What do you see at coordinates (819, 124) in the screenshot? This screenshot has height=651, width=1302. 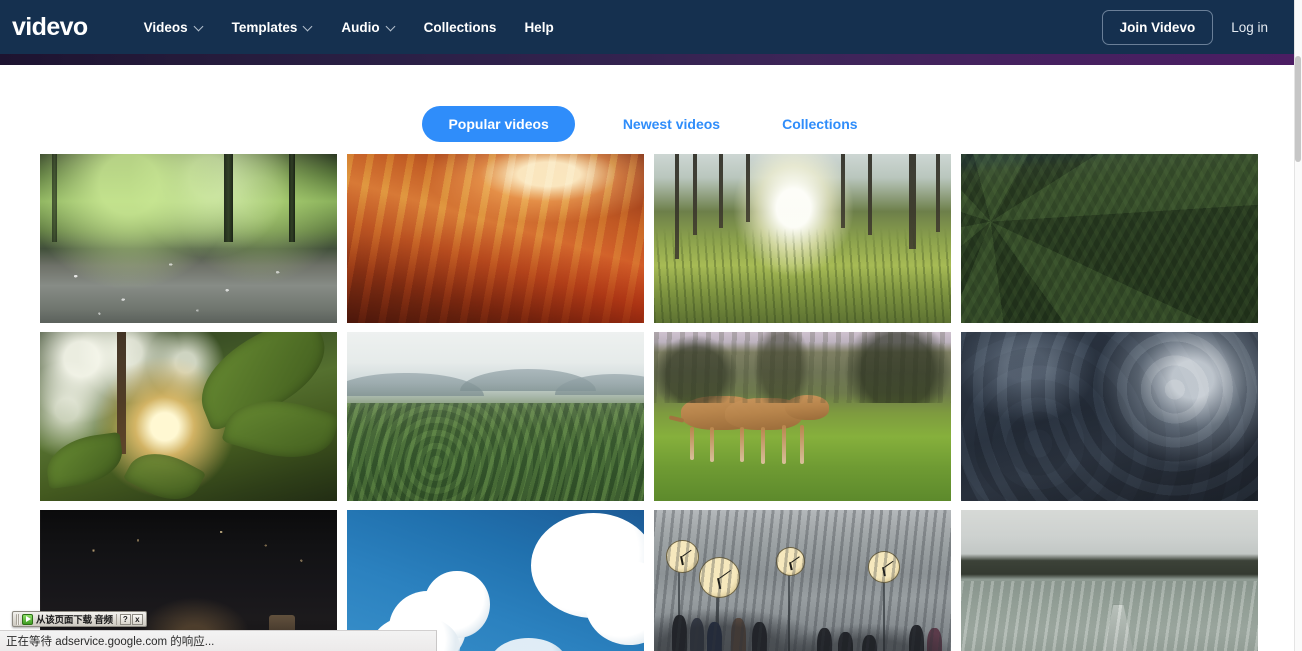 I see `tab-collections: Collections` at bounding box center [819, 124].